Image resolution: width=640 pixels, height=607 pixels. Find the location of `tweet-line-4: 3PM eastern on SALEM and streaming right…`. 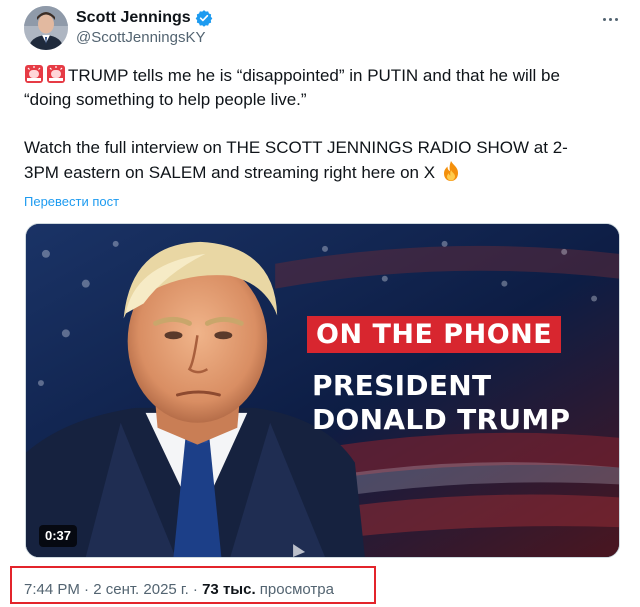

tweet-line-4: 3PM eastern on SALEM and streaming right… is located at coordinates (320, 172).